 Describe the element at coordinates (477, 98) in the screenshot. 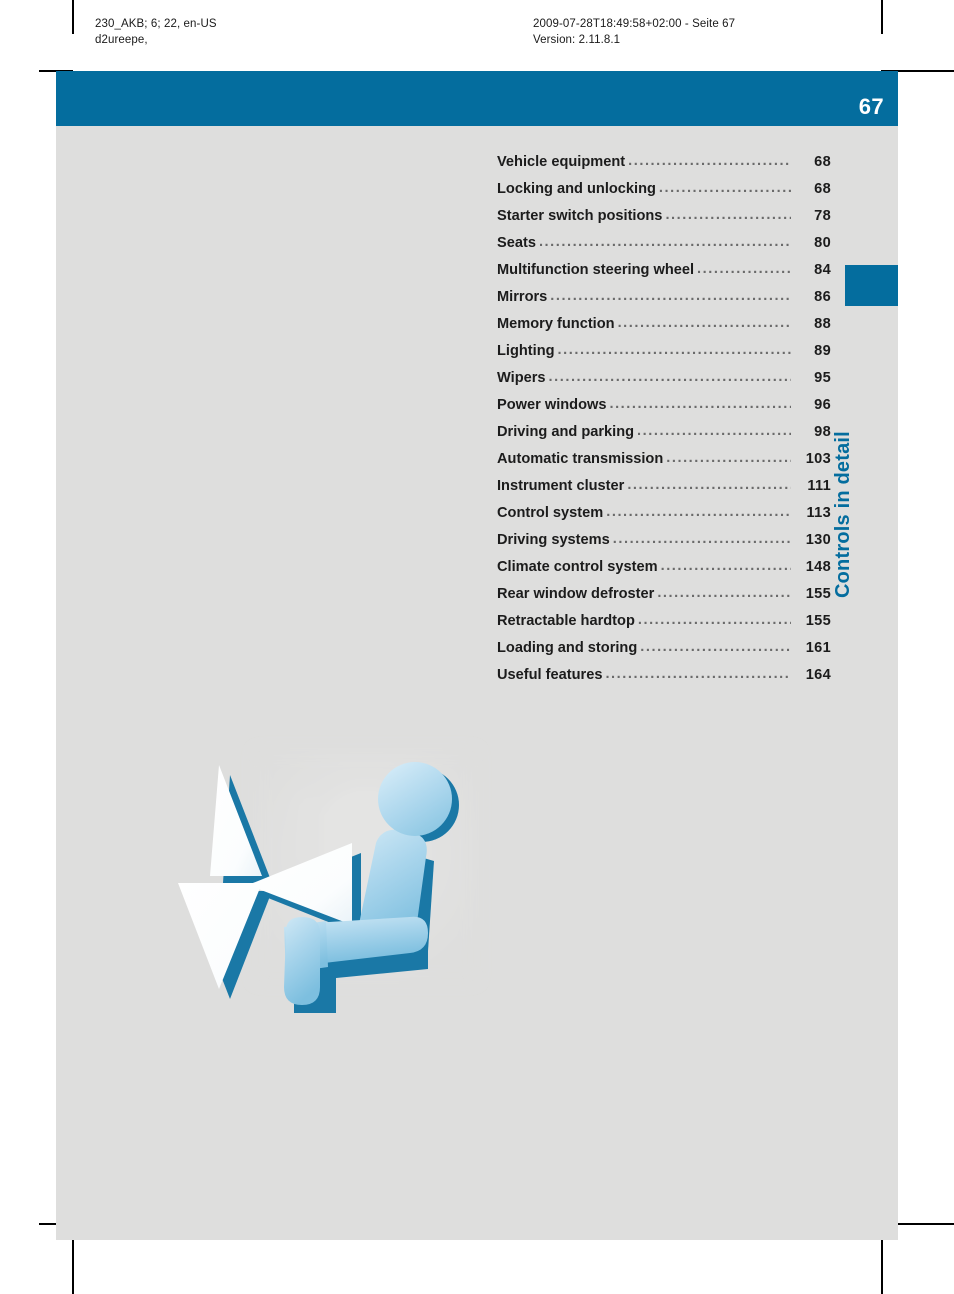

I see `page-header-band: 67` at that location.